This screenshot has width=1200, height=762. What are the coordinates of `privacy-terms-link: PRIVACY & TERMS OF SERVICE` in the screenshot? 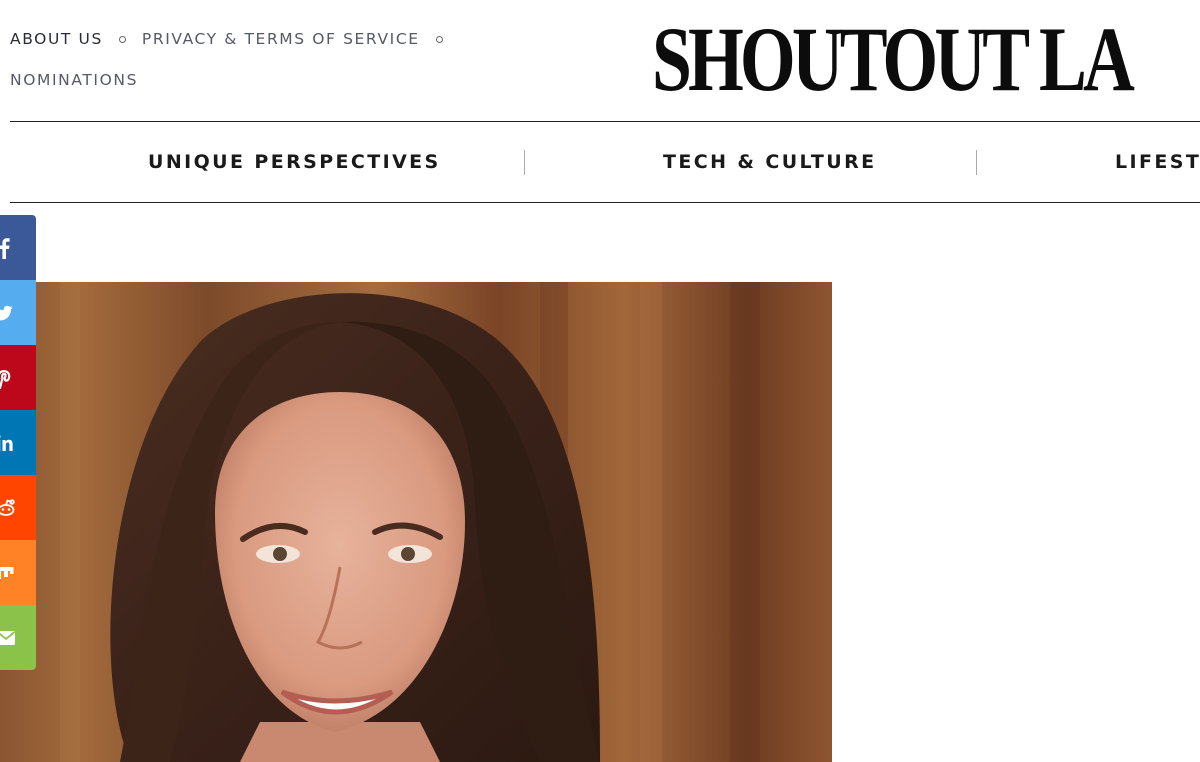 It's located at (281, 39).